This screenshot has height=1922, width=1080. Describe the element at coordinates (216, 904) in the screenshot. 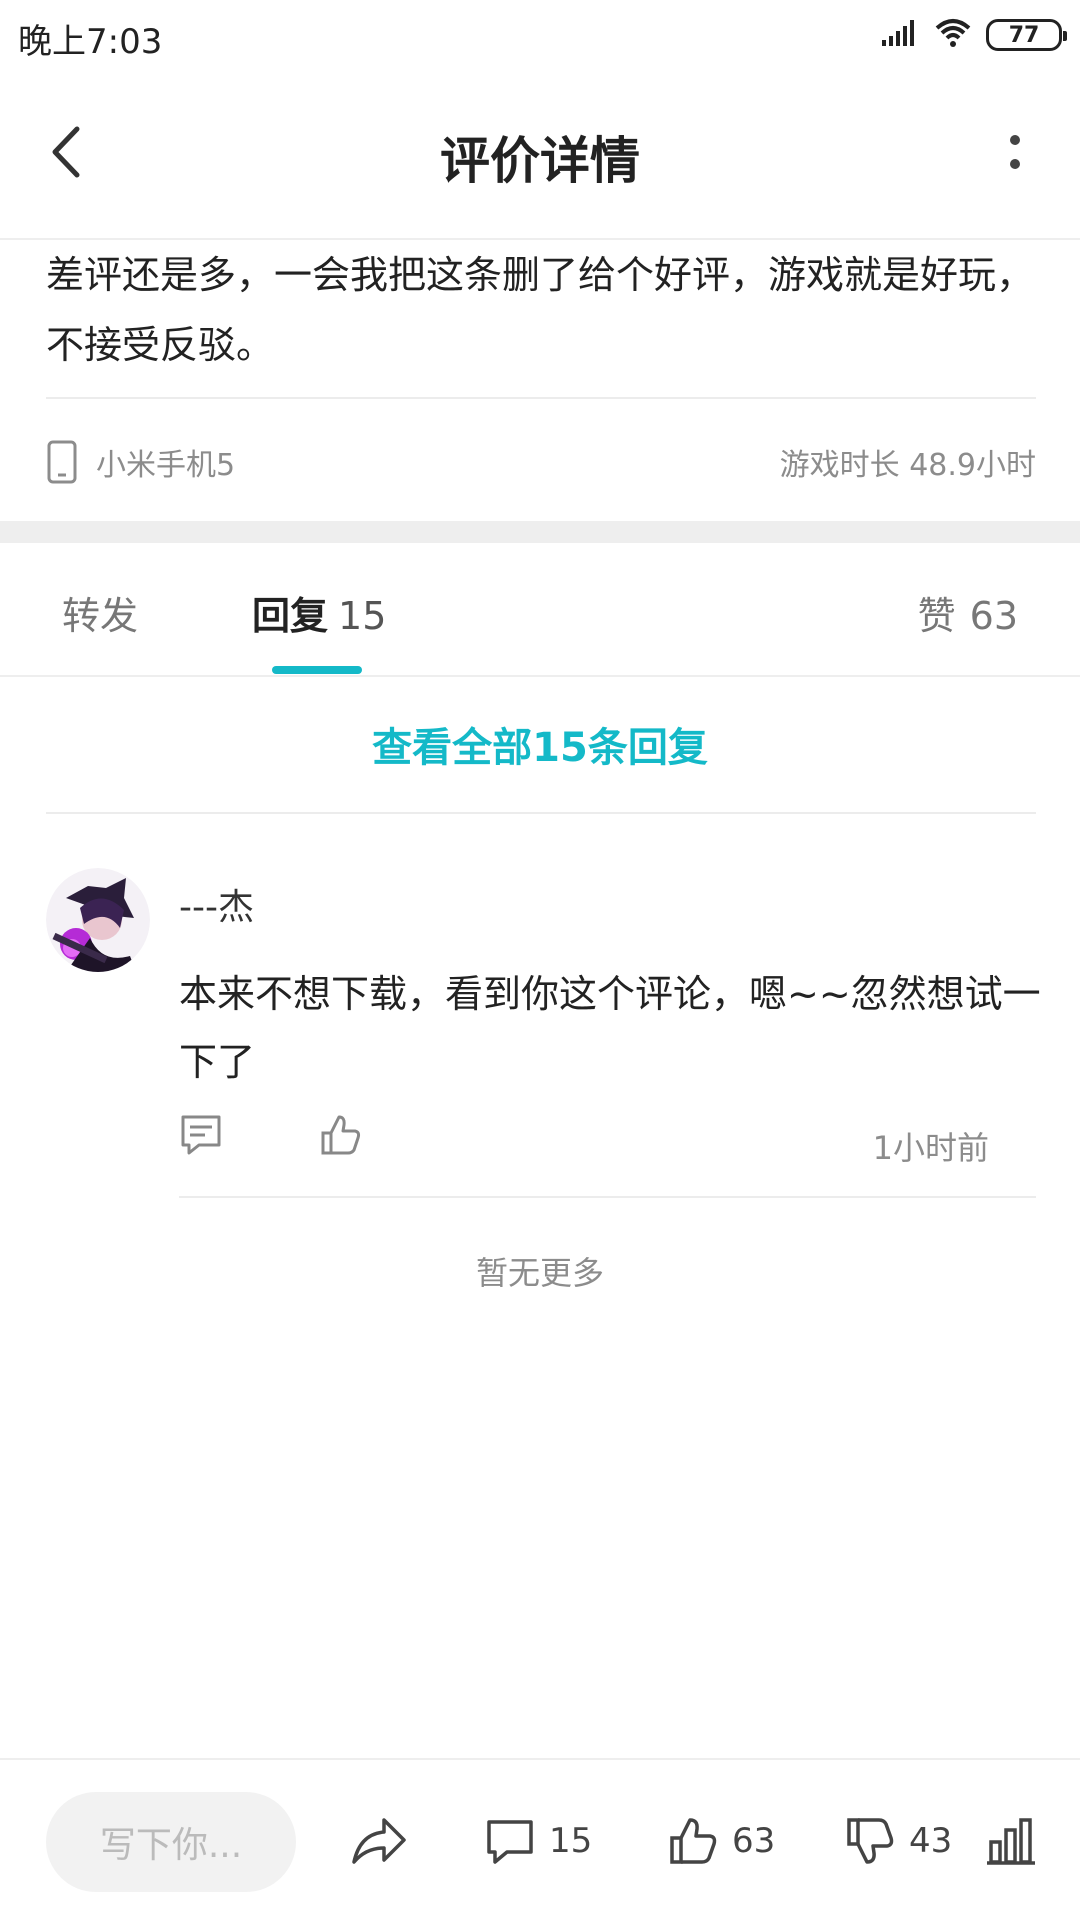

I see `reply-username: ---杰` at that location.